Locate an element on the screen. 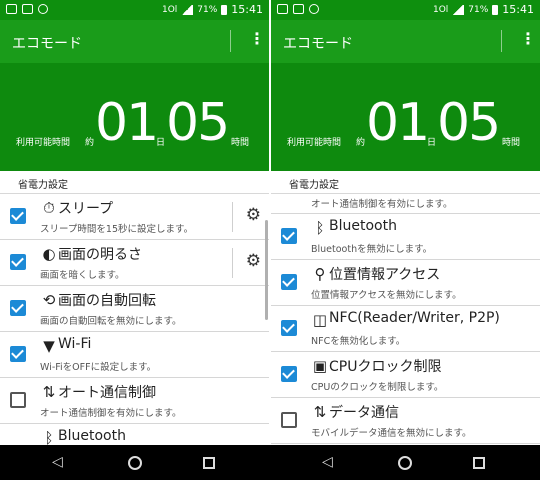 The image size is (540, 480). list-item-cpu-limit: ▣ CPUクロック制限 CPUのクロックを制限します。 is located at coordinates (405, 375).